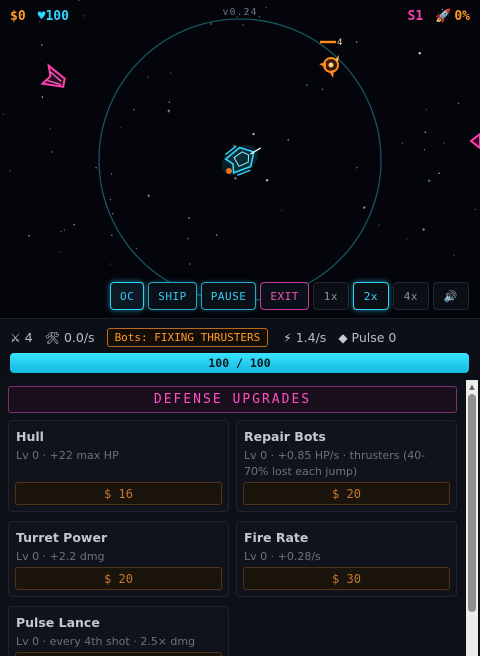 This screenshot has width=480, height=656. What do you see at coordinates (127, 296) in the screenshot?
I see `overclock-button: OC` at bounding box center [127, 296].